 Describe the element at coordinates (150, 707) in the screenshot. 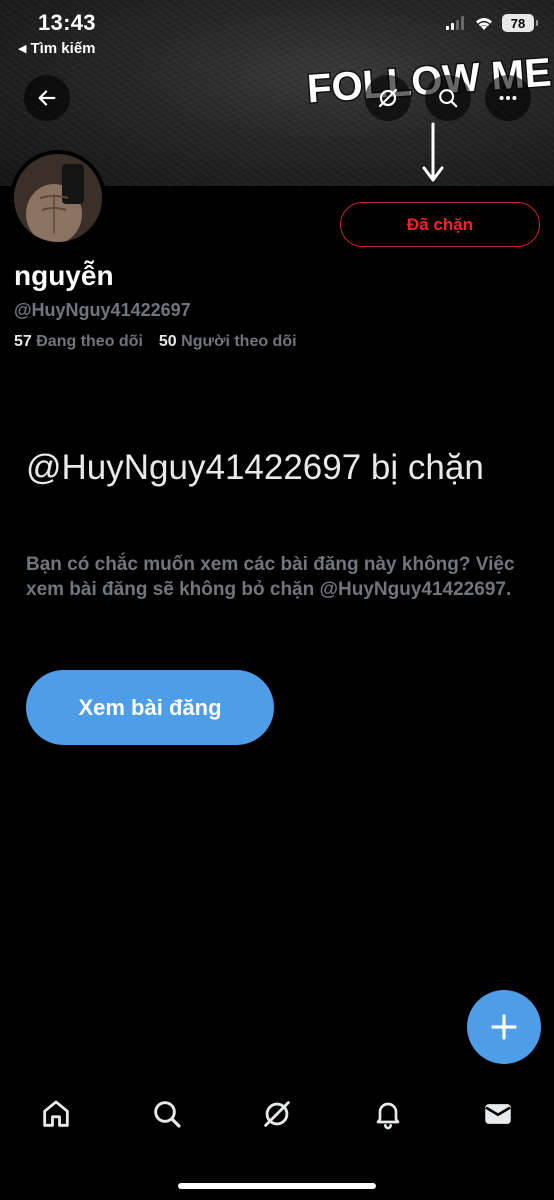

I see `view-posts-button: Xem bài đăng` at that location.